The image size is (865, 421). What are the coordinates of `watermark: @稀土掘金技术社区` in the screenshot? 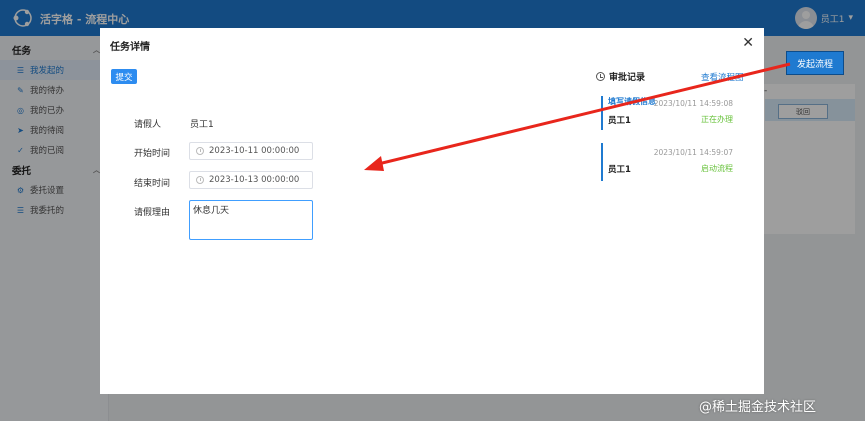 It's located at (758, 407).